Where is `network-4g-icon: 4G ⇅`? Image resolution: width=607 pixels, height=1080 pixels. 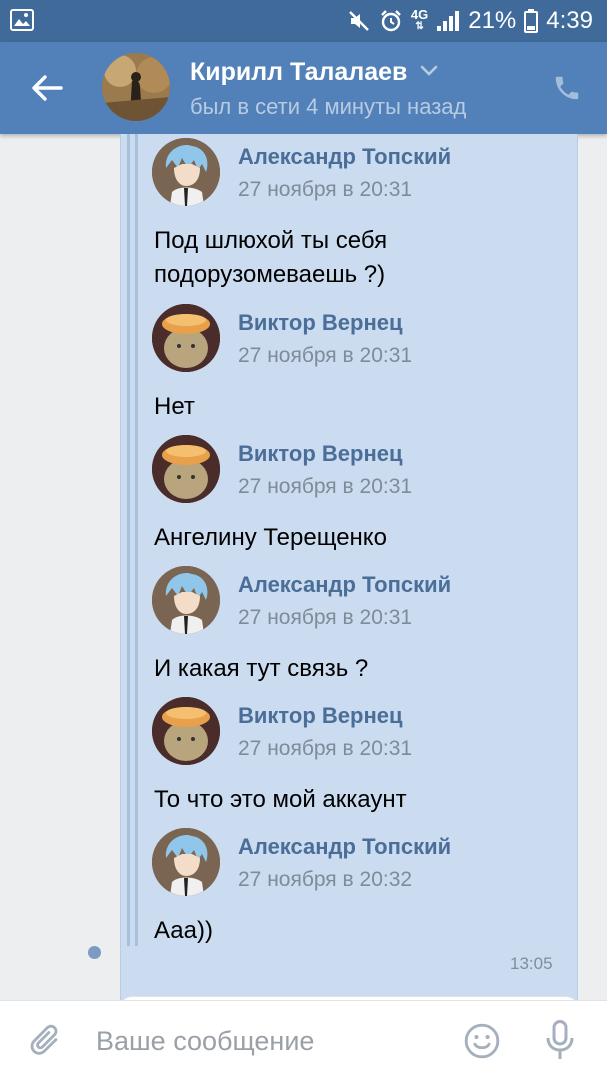 network-4g-icon: 4G ⇅ is located at coordinates (419, 19).